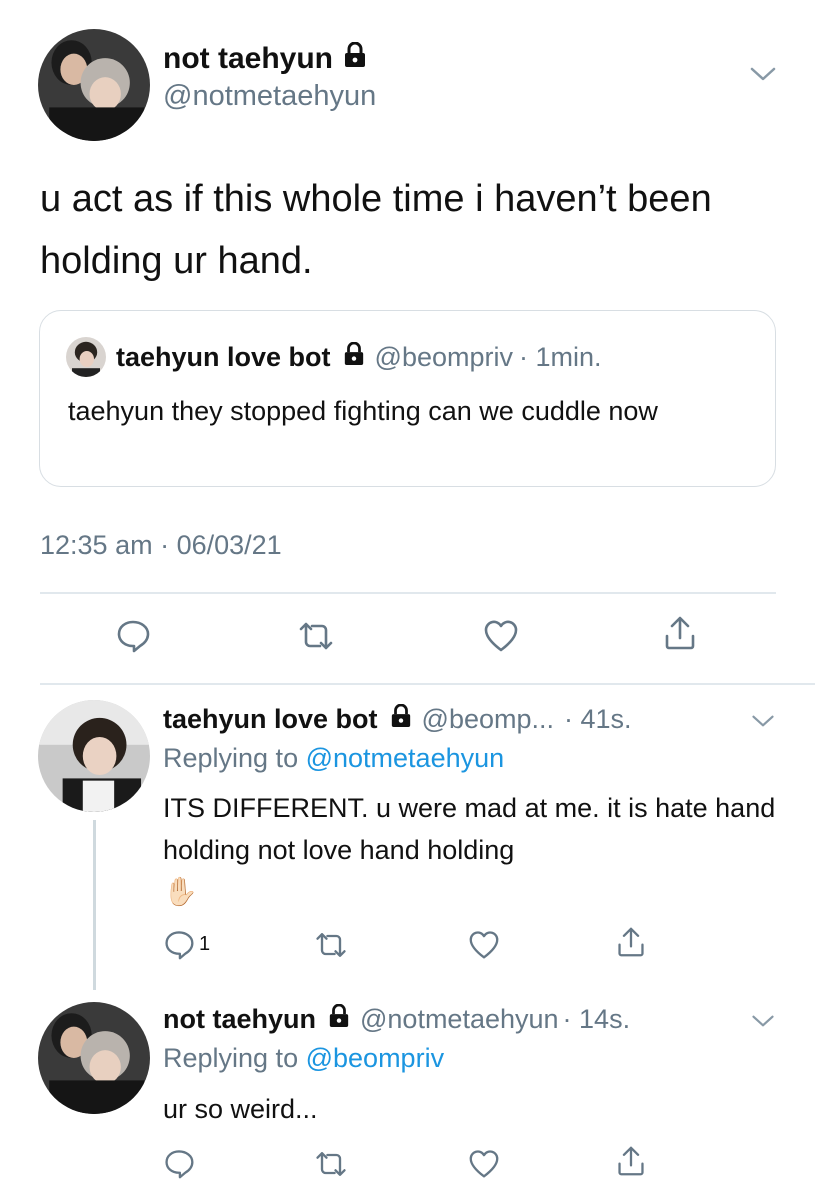  Describe the element at coordinates (405, 758) in the screenshot. I see `replying-to-handle: @notmetaehyun` at that location.